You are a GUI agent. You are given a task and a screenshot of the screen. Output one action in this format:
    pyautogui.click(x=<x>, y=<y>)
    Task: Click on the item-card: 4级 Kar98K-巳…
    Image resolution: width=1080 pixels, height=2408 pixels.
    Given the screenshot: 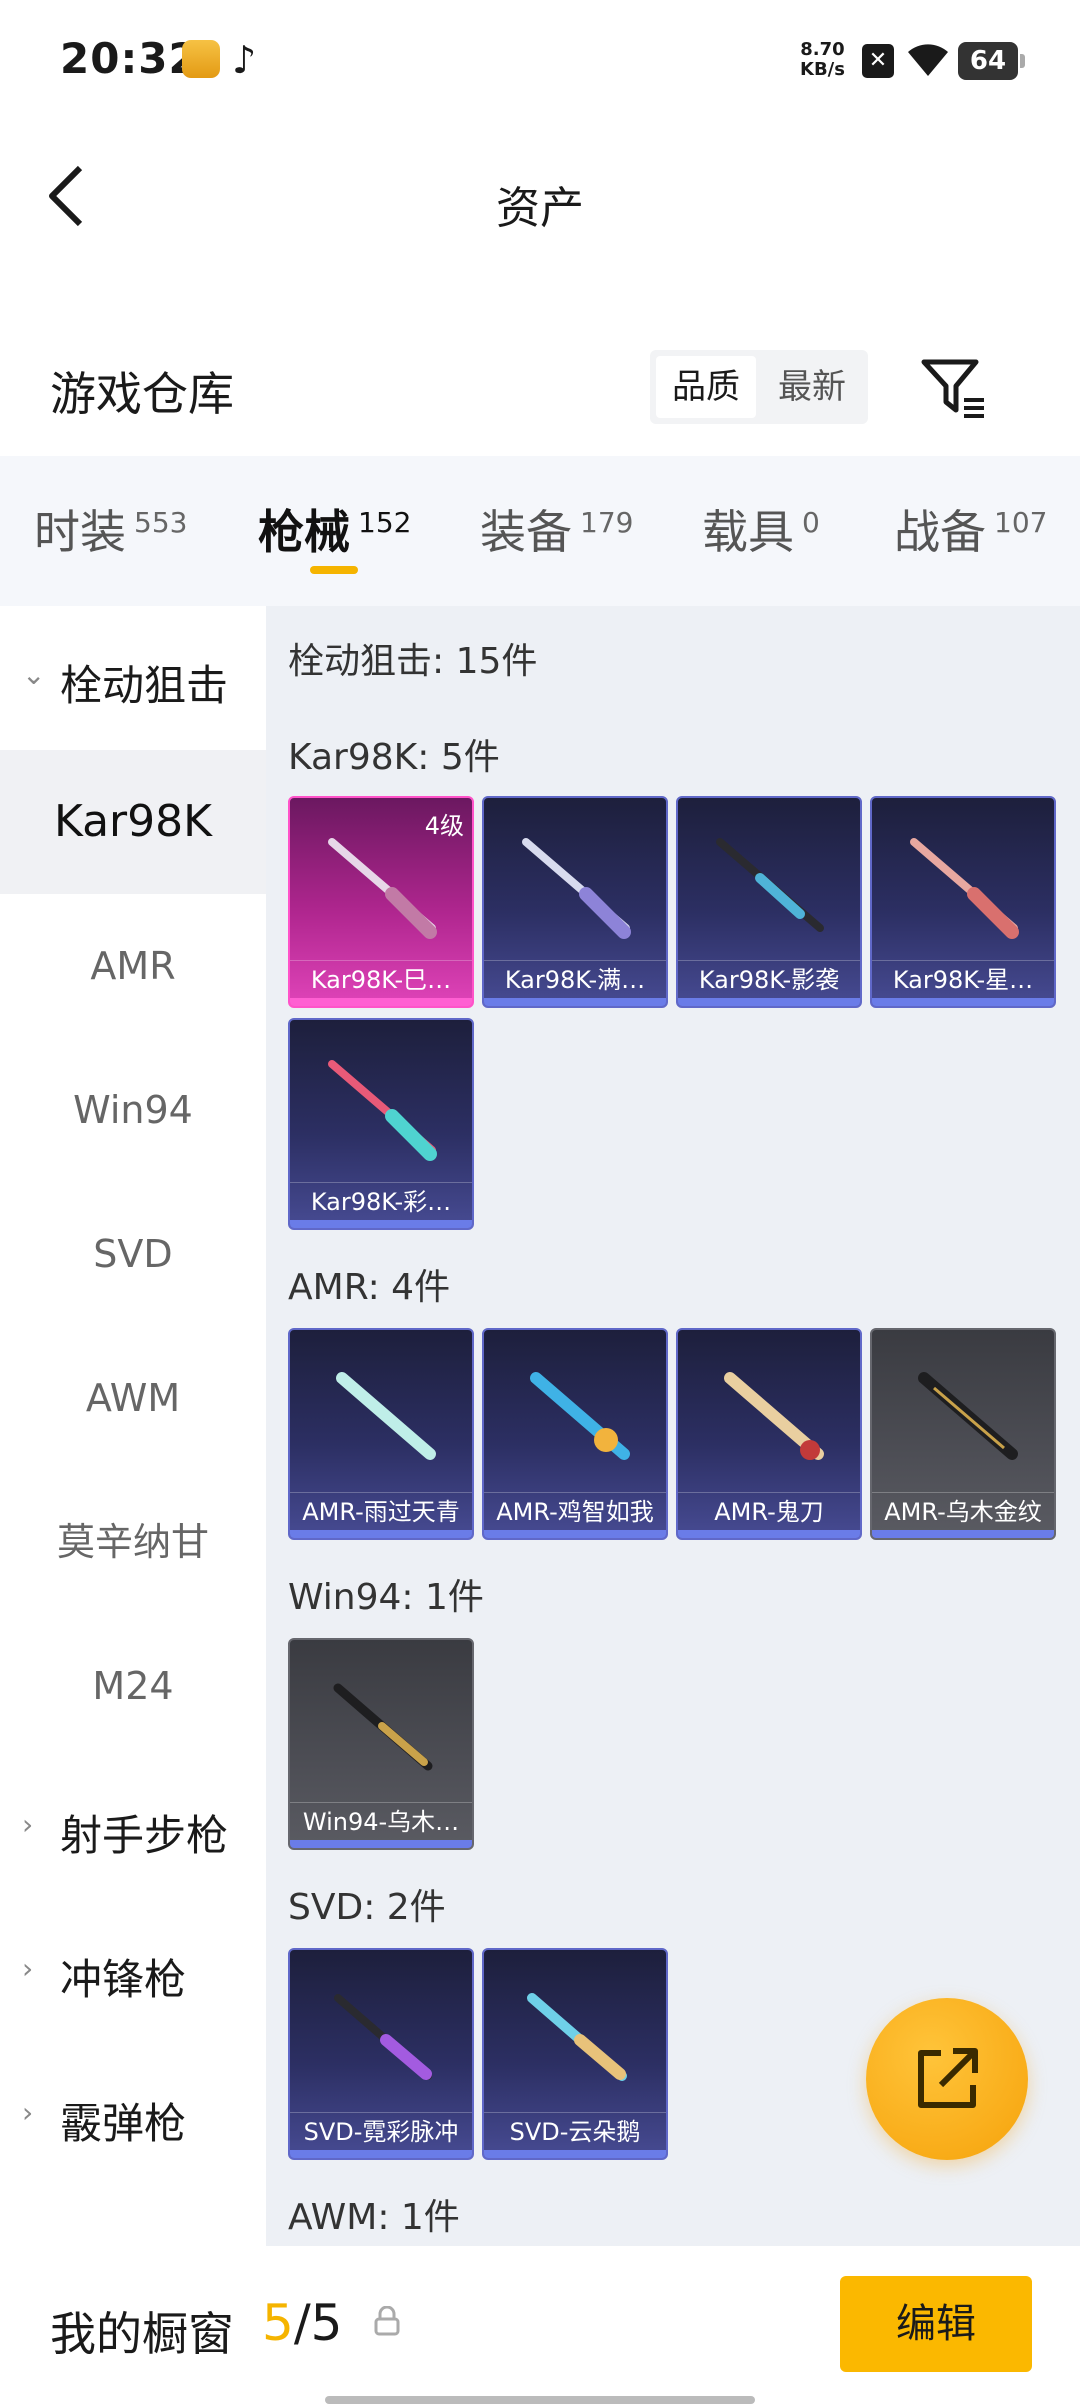 What is the action you would take?
    pyautogui.click(x=381, y=902)
    